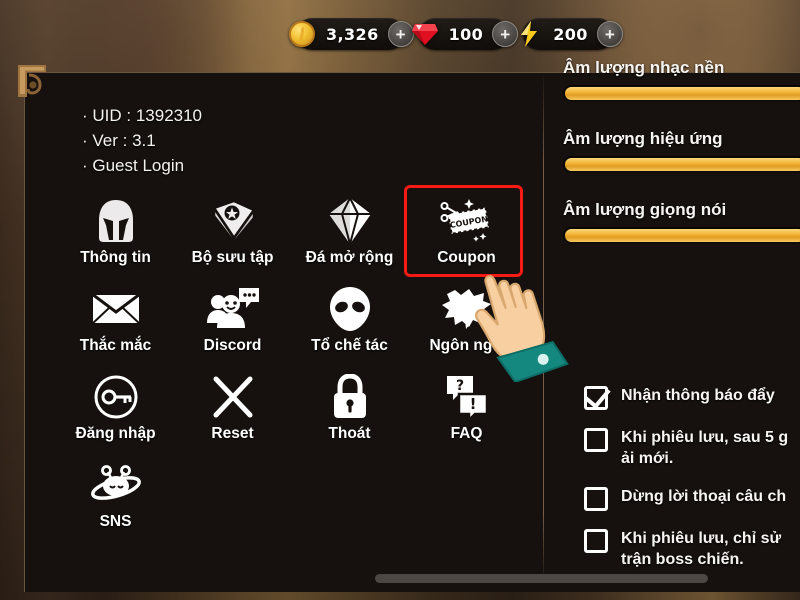  I want to click on slider-label: Âm lượng hiệu ứng, so click(643, 138).